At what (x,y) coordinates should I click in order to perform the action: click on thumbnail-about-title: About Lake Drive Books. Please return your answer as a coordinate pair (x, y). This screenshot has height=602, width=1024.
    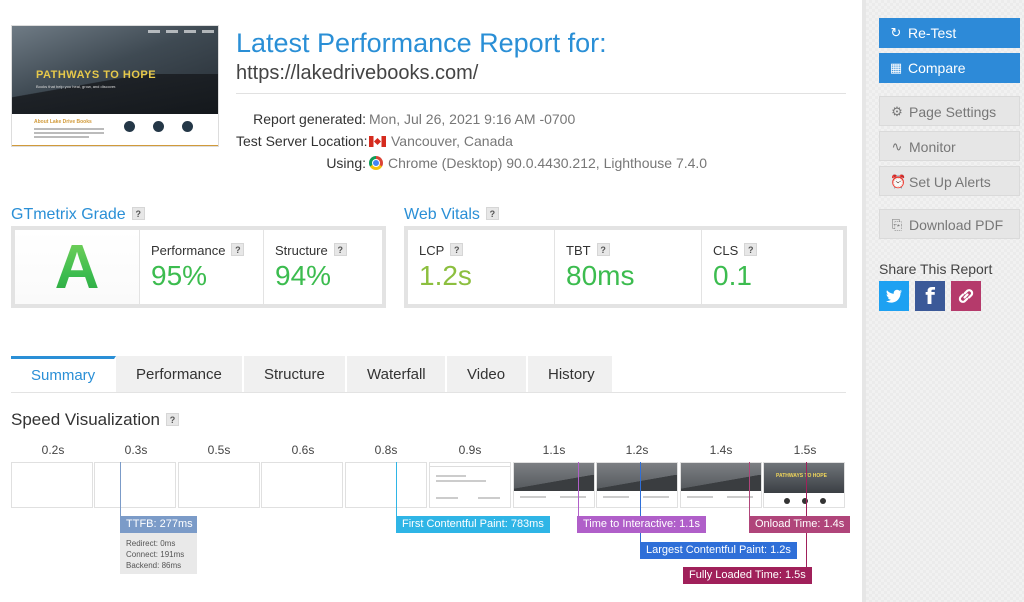
    Looking at the image, I should click on (63, 122).